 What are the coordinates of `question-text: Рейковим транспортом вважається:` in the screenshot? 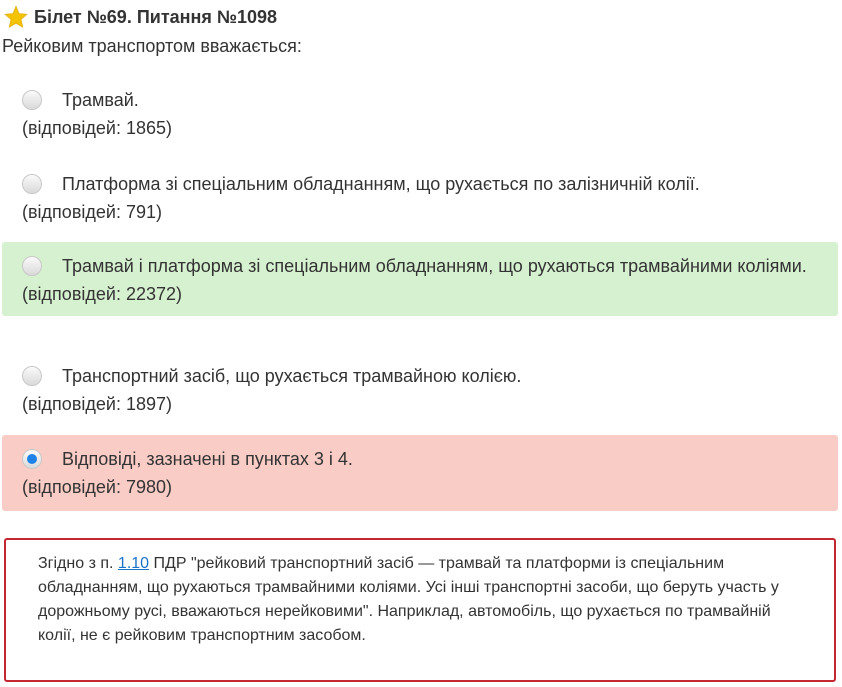 It's located at (152, 46).